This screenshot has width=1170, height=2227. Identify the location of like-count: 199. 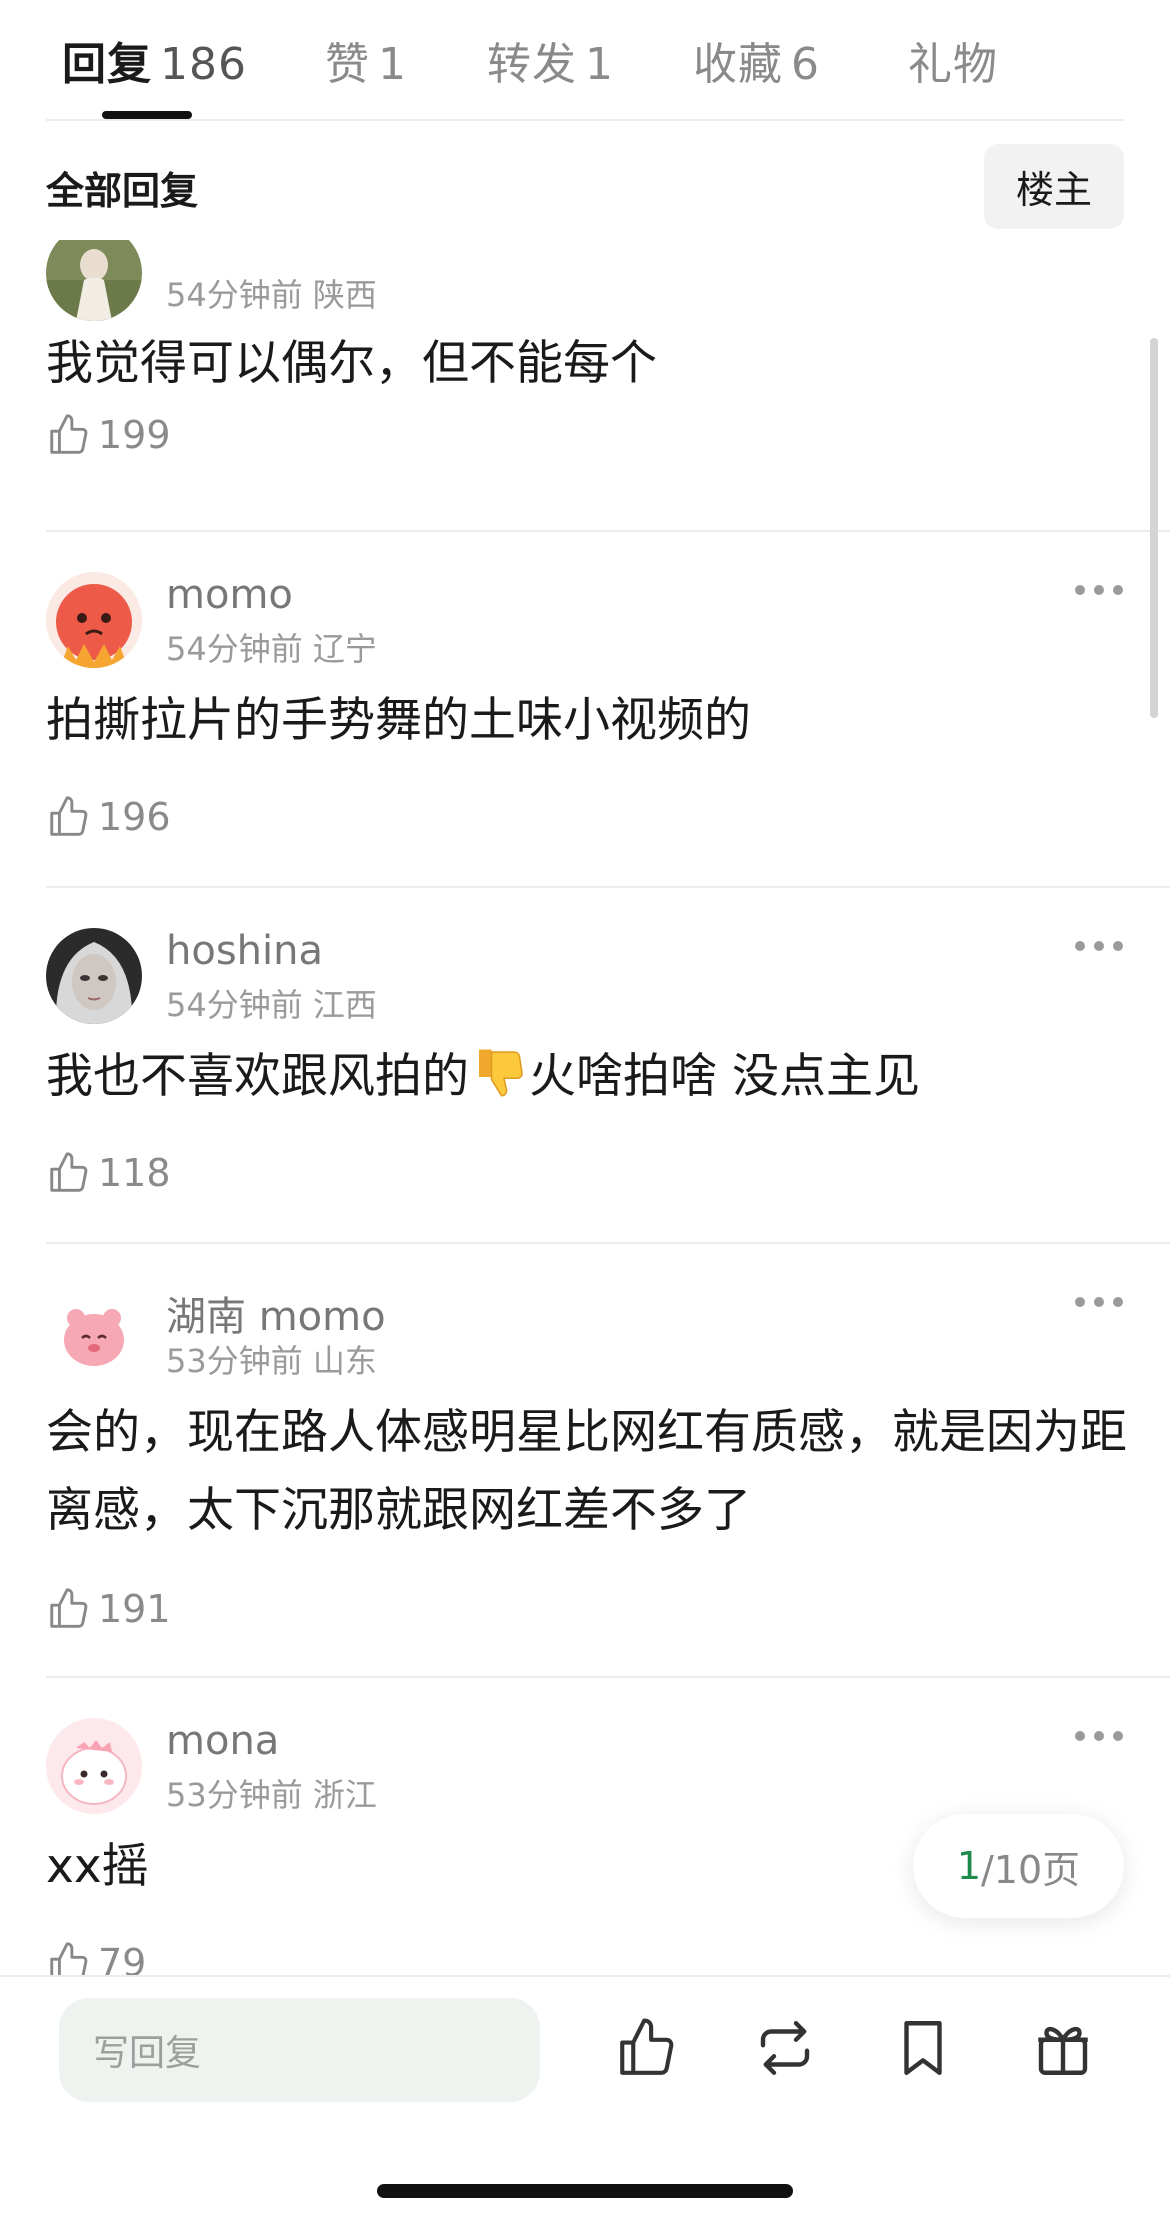
(134, 435).